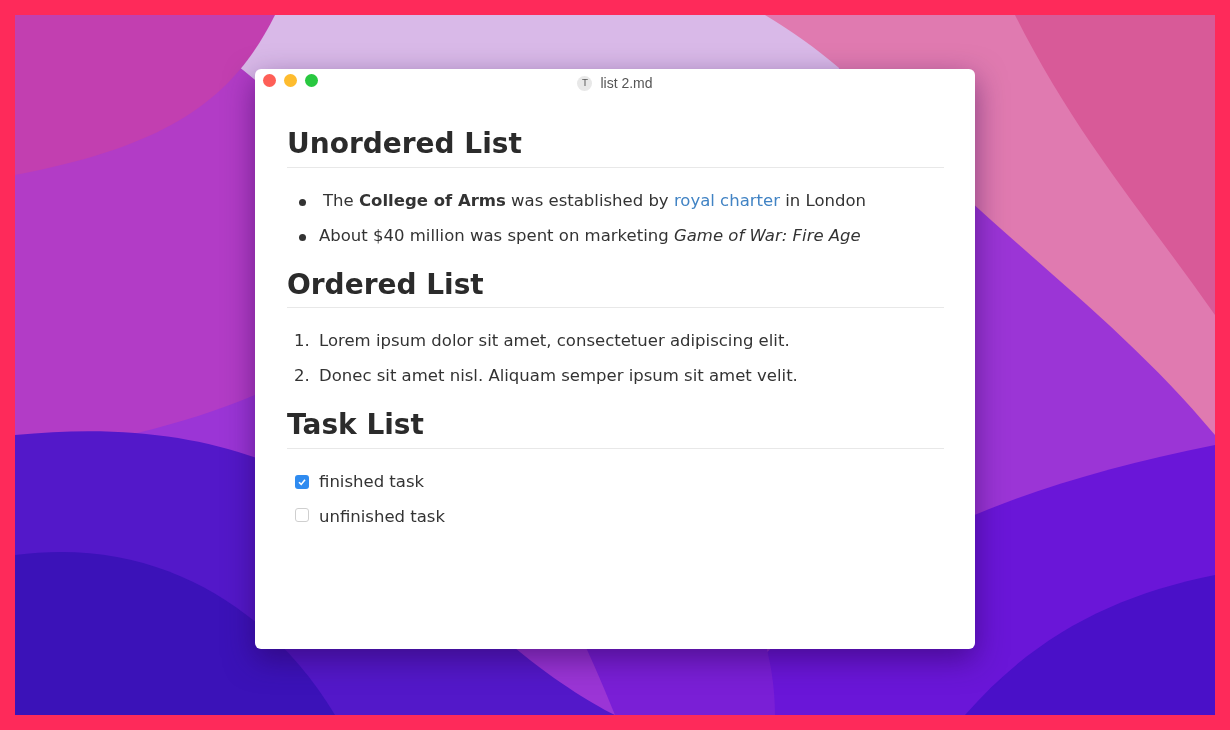 The image size is (1230, 730). I want to click on list-item-text: About $40 million was spent on marketing Game of War: Fire Age, so click(590, 235).